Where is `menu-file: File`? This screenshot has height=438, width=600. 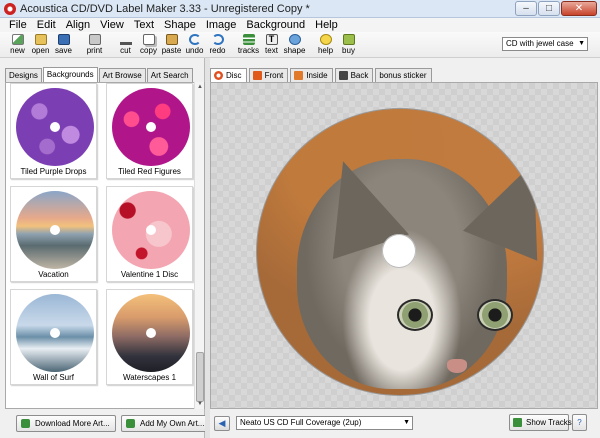 menu-file: File is located at coordinates (18, 25).